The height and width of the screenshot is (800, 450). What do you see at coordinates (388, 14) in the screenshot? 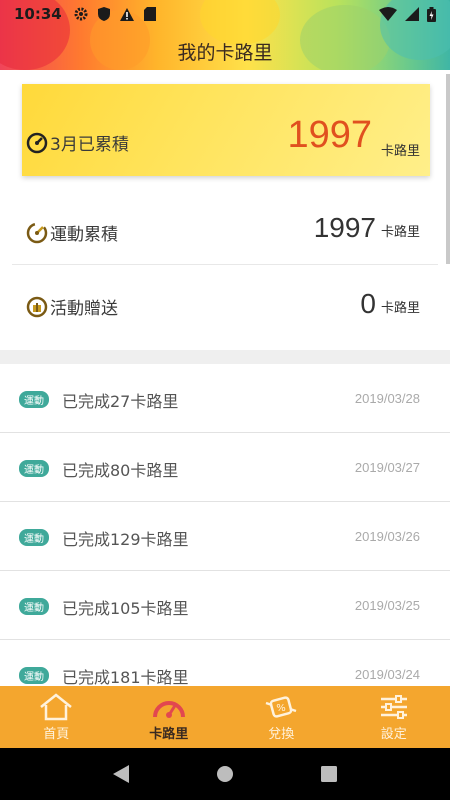
I see `wifi-icon` at bounding box center [388, 14].